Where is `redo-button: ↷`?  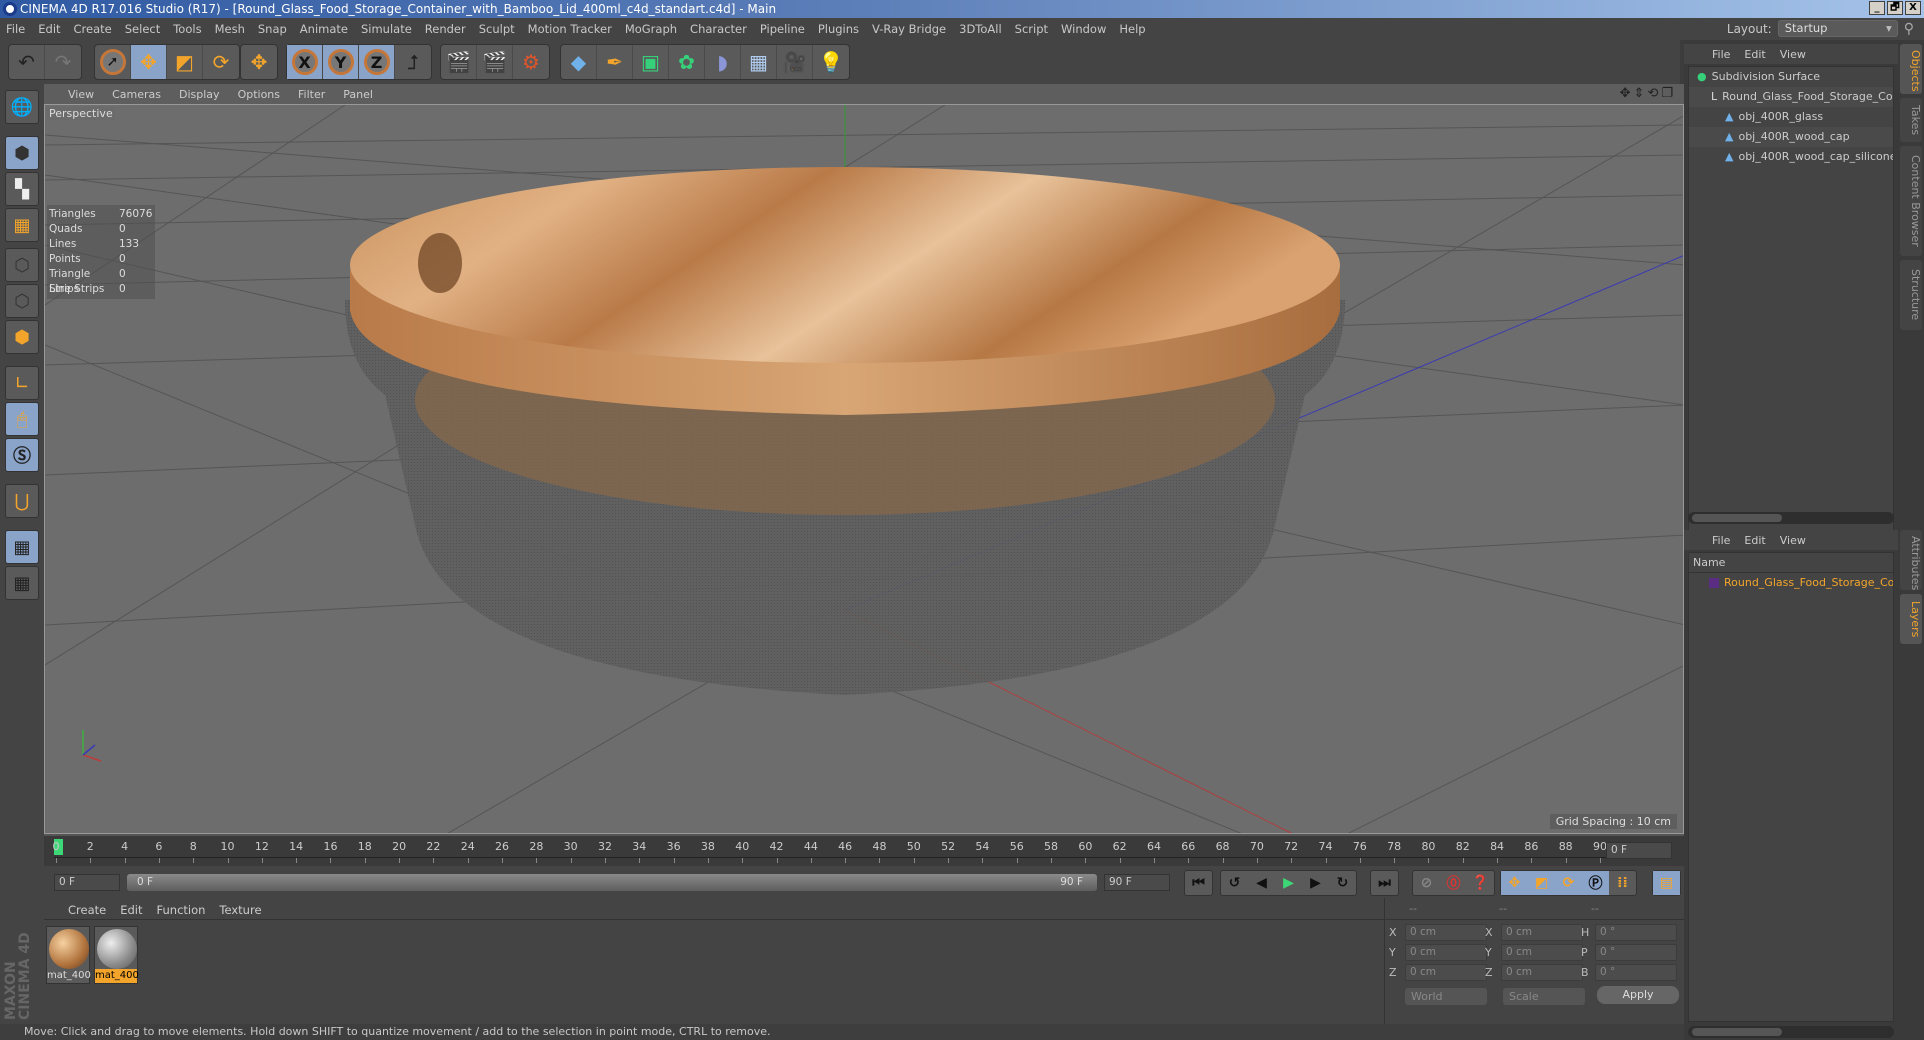
redo-button: ↷ is located at coordinates (63, 62).